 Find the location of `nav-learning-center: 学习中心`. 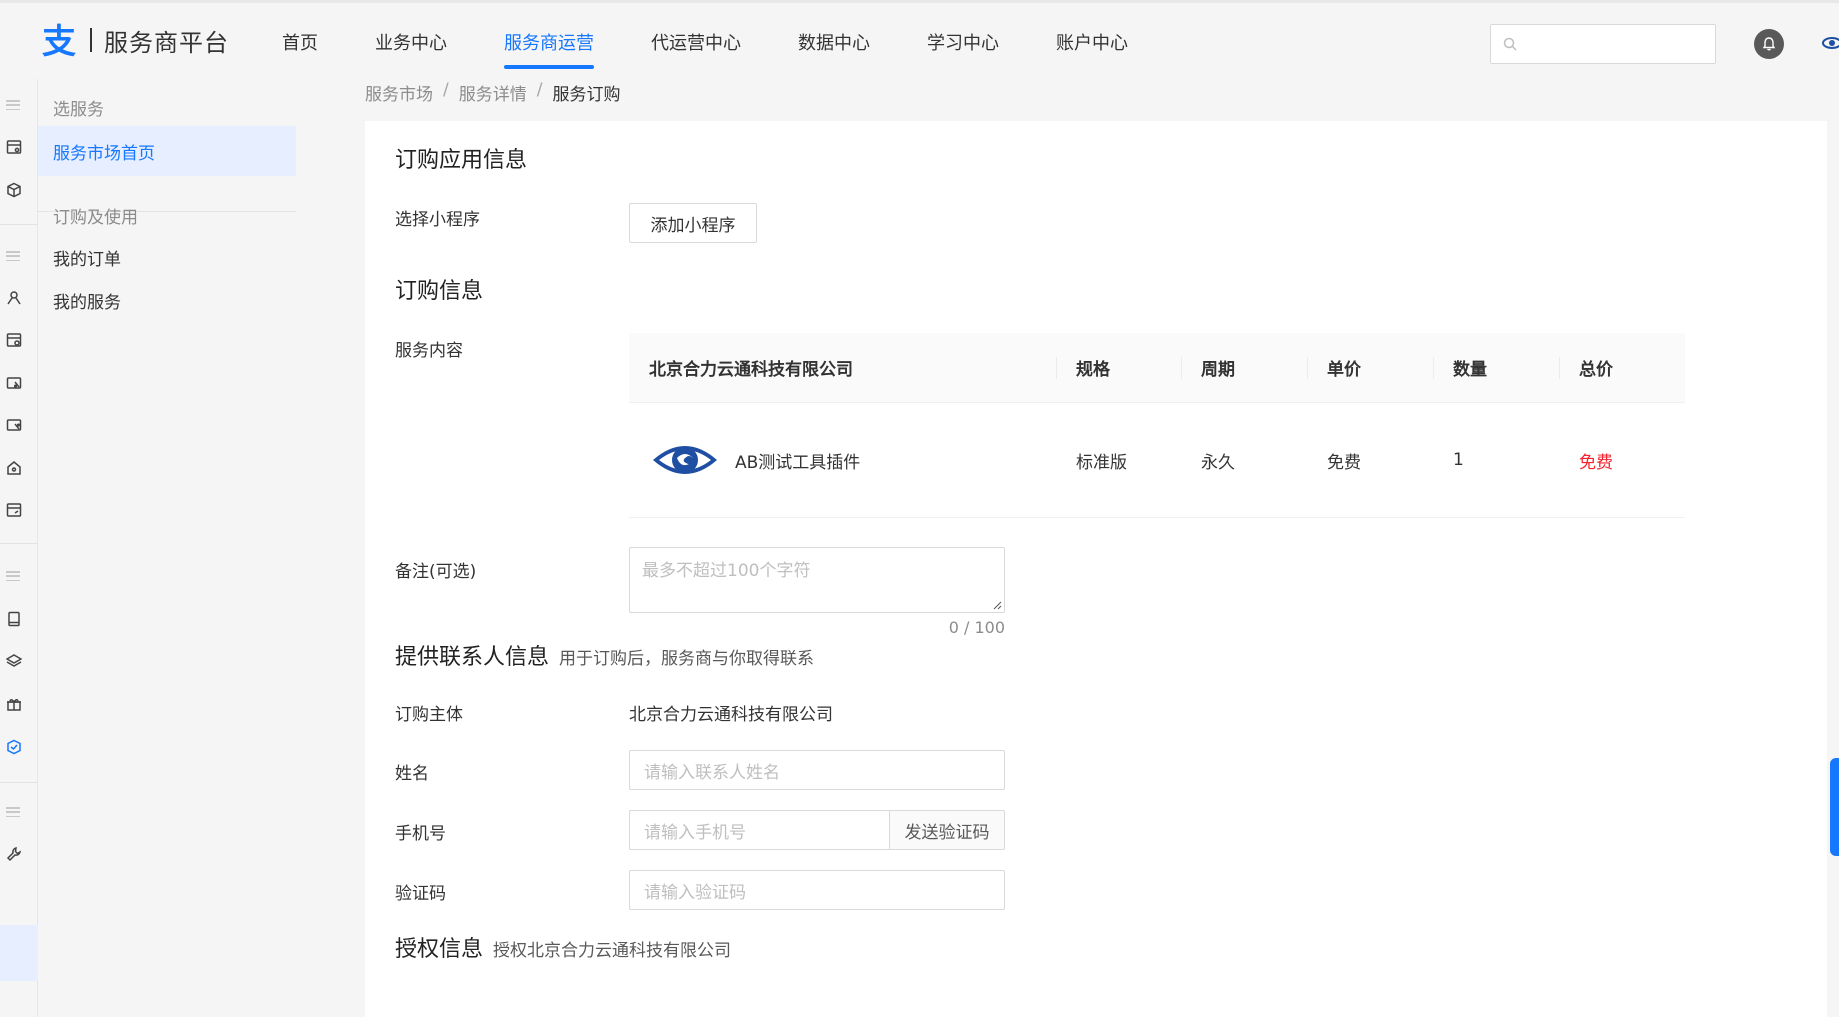

nav-learning-center: 学习中心 is located at coordinates (963, 41).